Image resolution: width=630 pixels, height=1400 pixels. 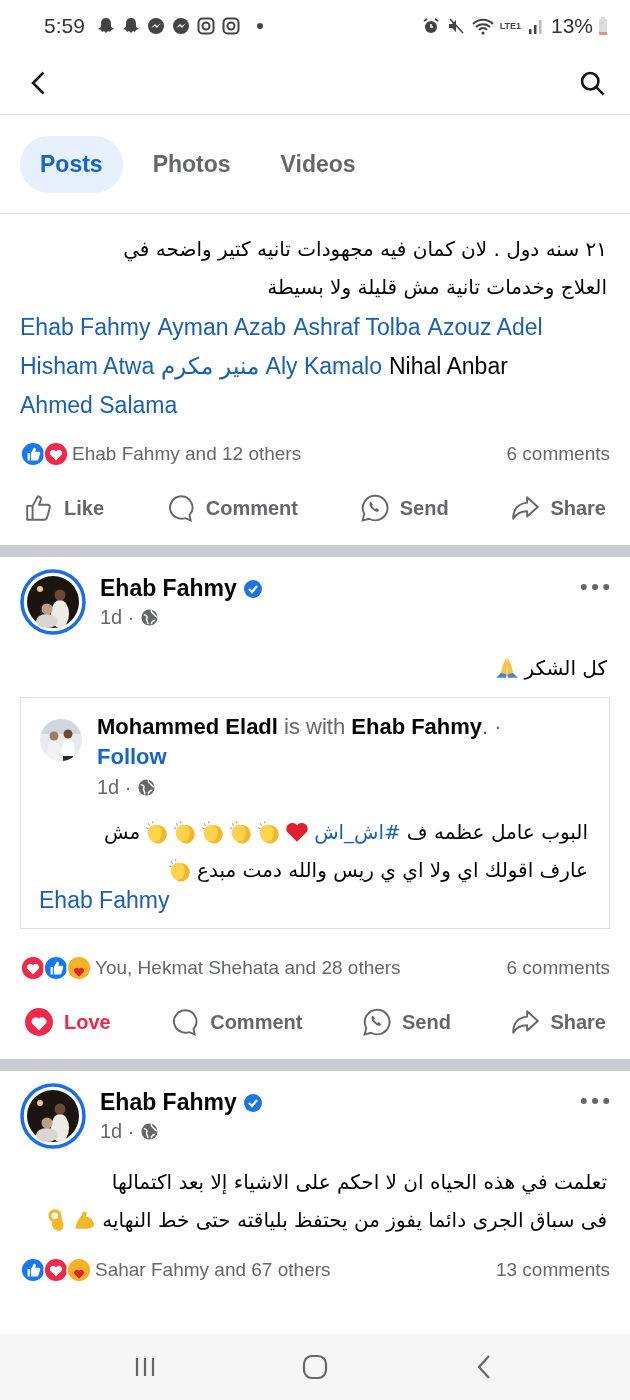 I want to click on clapping-hands-icon, so click(x=180, y=869).